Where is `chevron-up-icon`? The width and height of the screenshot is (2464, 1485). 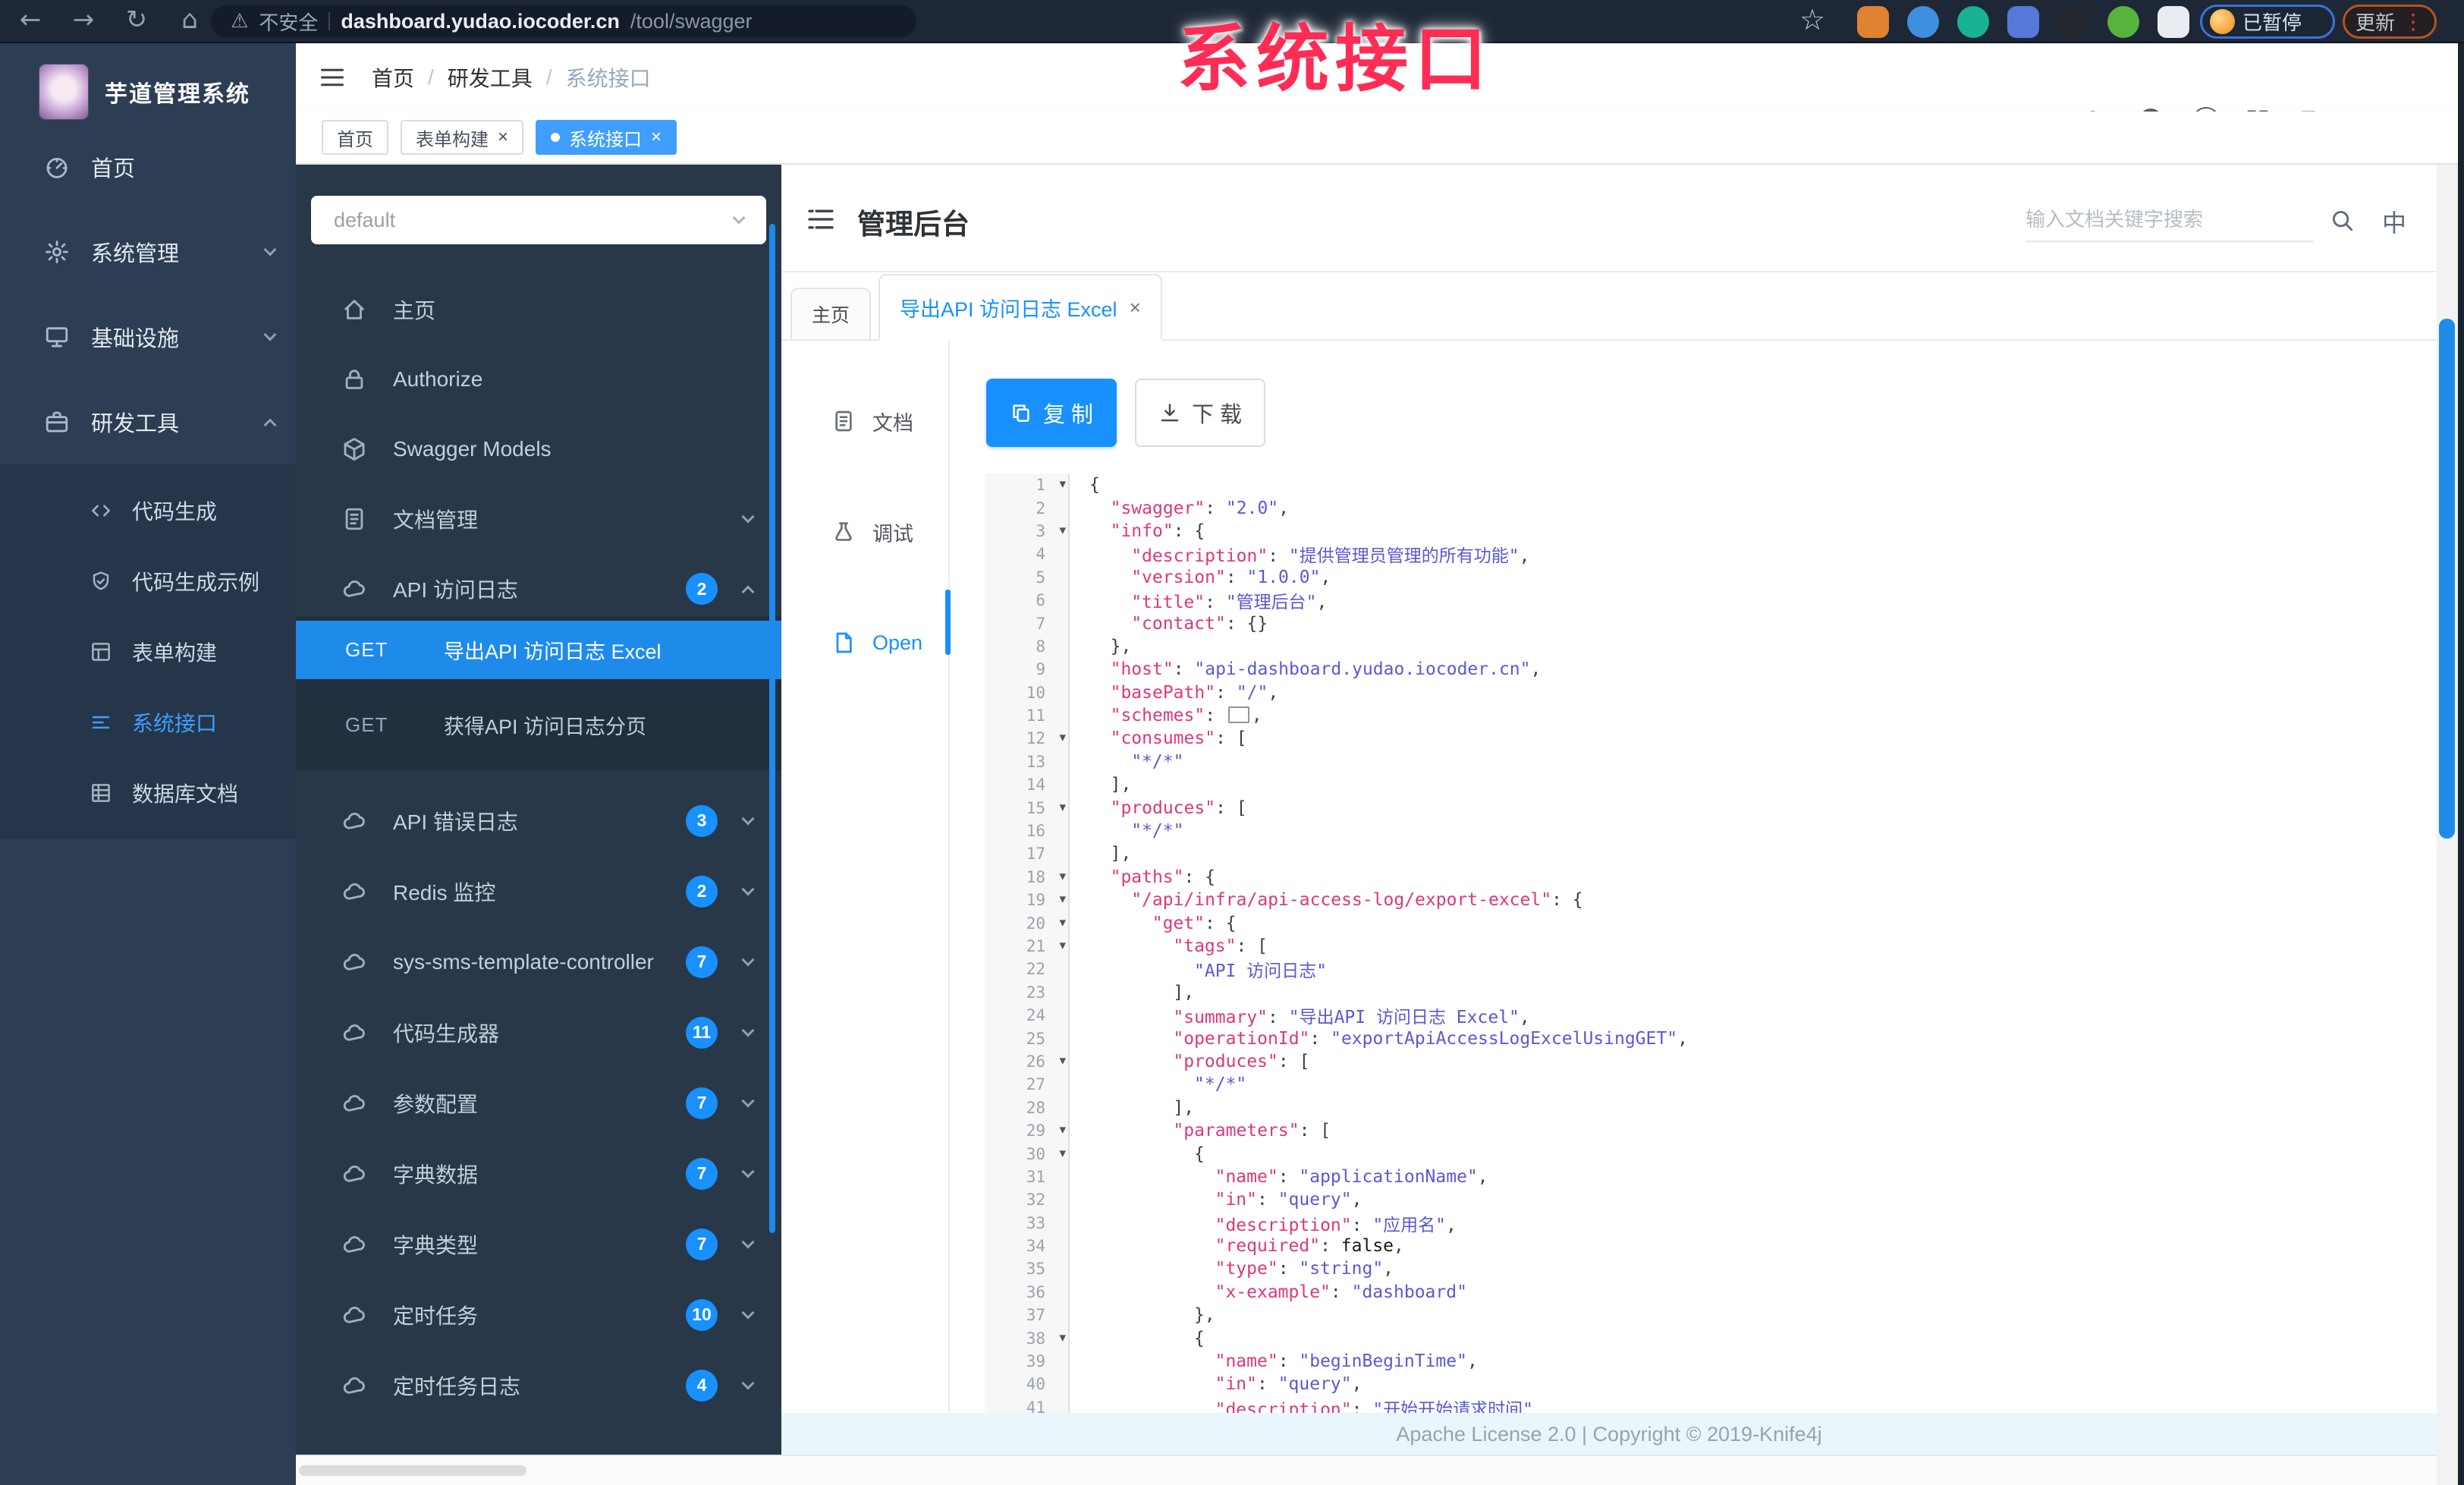
chevron-up-icon is located at coordinates (748, 592).